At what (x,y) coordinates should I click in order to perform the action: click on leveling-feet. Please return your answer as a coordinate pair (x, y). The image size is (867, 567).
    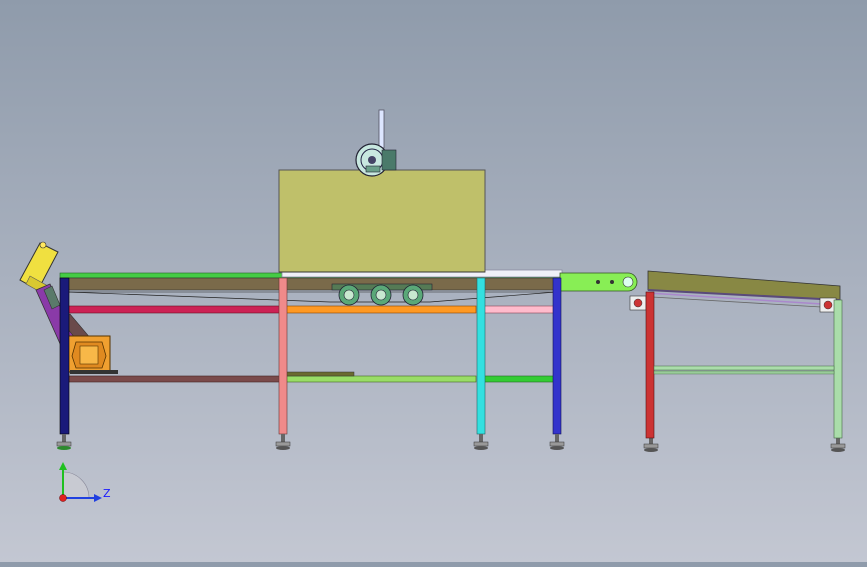
    Looking at the image, I should click on (451, 443).